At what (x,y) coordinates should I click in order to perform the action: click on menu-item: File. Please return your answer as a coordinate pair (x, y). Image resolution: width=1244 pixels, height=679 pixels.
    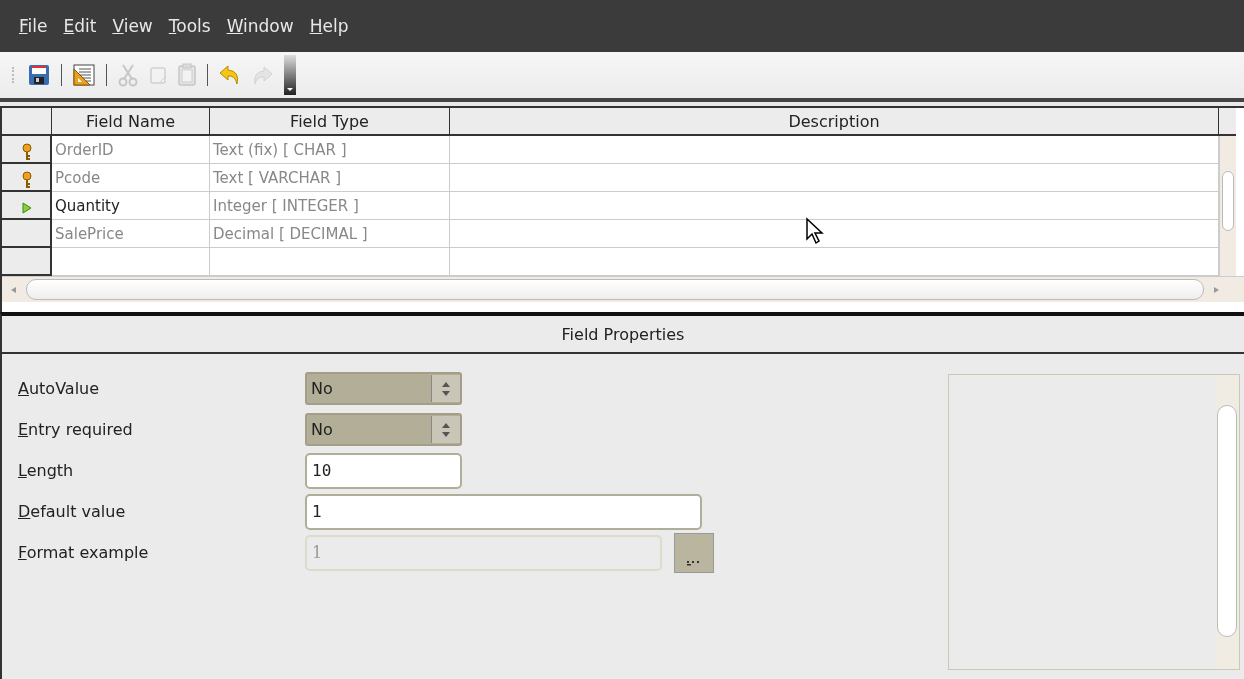
    Looking at the image, I should click on (34, 26).